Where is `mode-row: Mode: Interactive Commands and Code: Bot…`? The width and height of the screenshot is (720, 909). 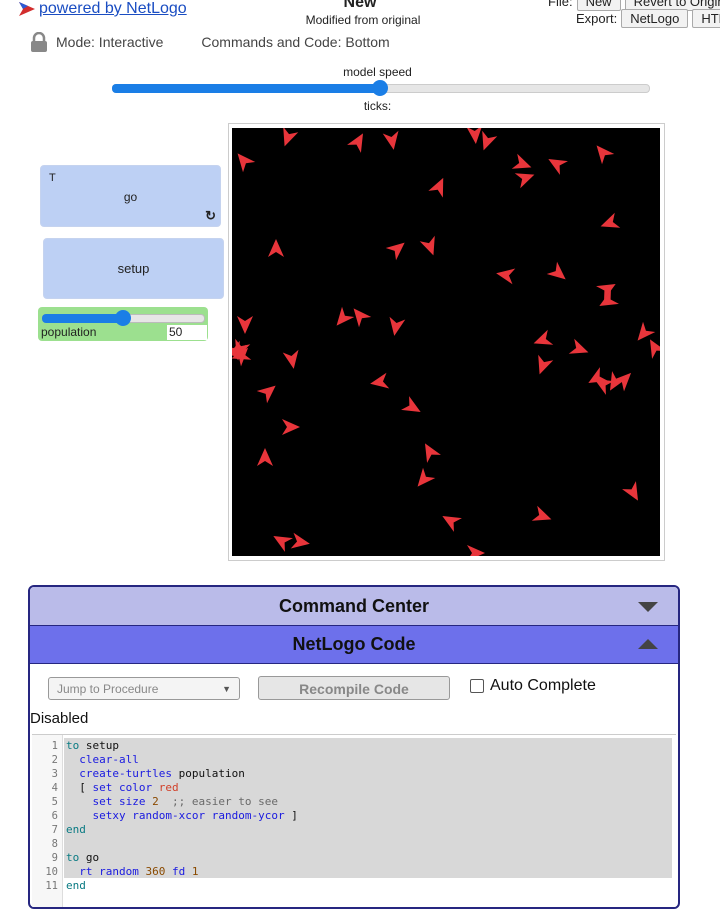 mode-row: Mode: Interactive Commands and Code: Bot… is located at coordinates (210, 42).